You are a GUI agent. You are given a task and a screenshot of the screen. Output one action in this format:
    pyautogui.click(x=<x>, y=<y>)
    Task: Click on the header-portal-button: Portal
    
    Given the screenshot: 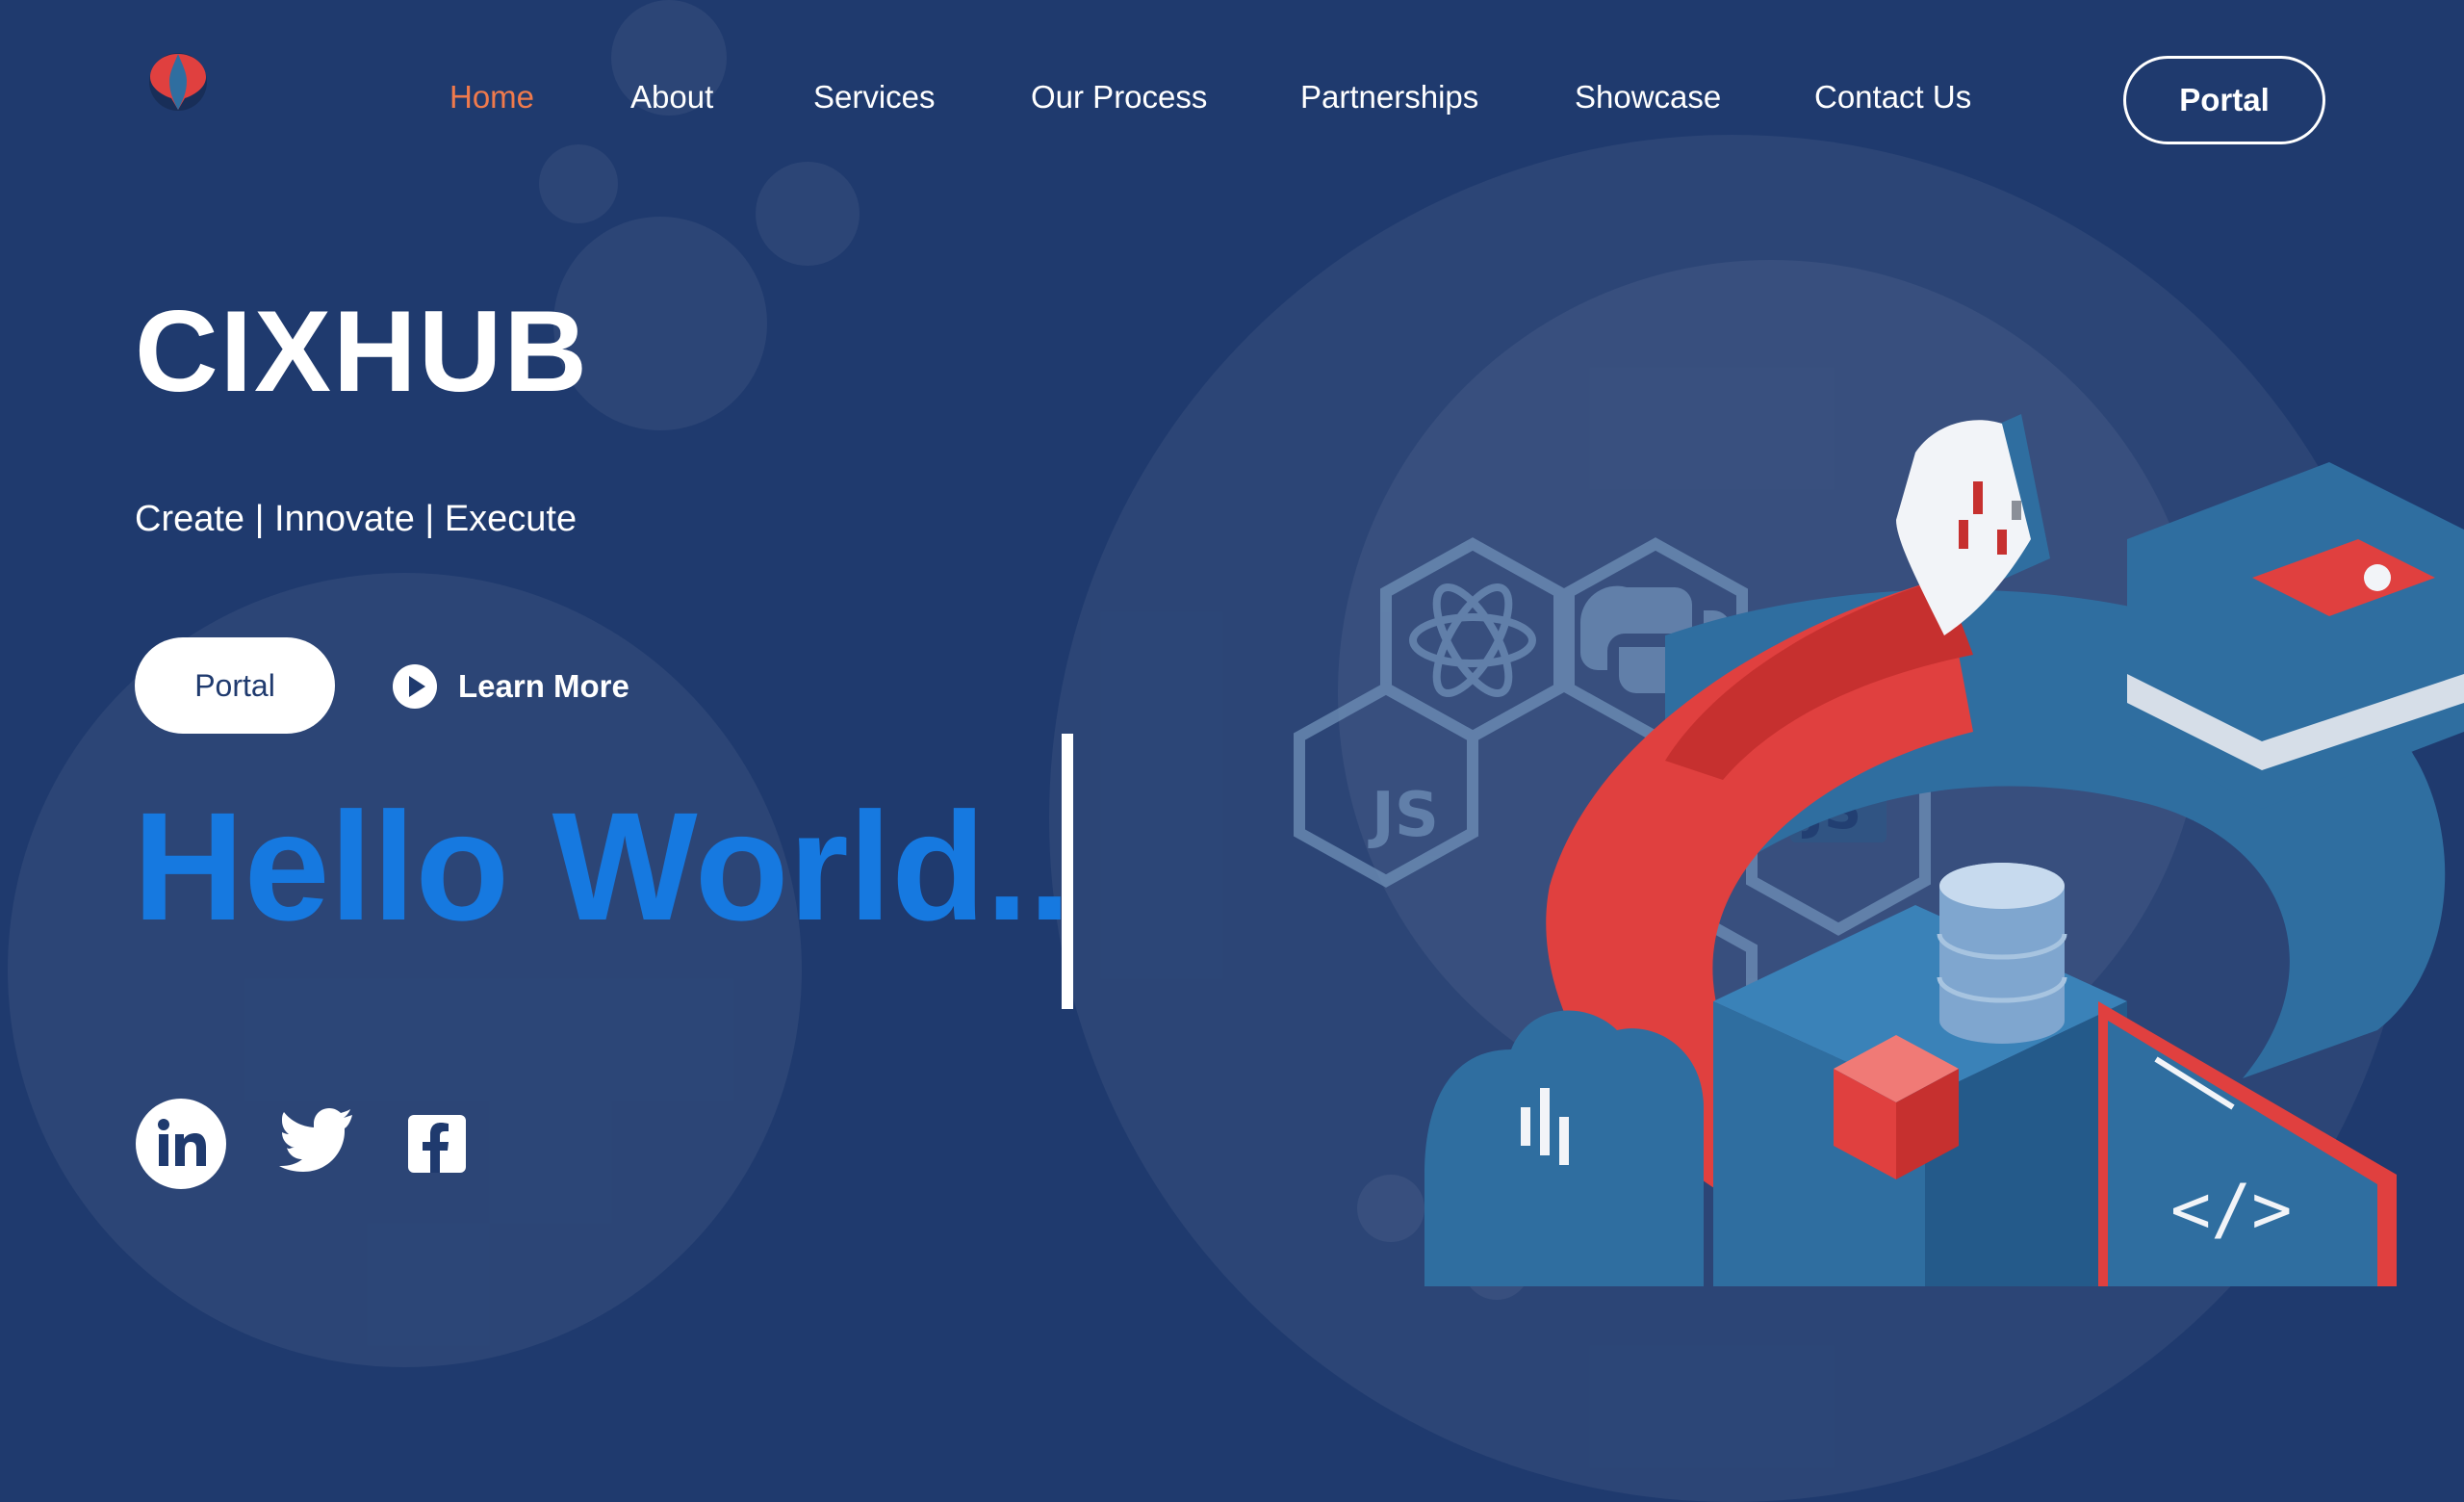 What is the action you would take?
    pyautogui.click(x=2224, y=100)
    